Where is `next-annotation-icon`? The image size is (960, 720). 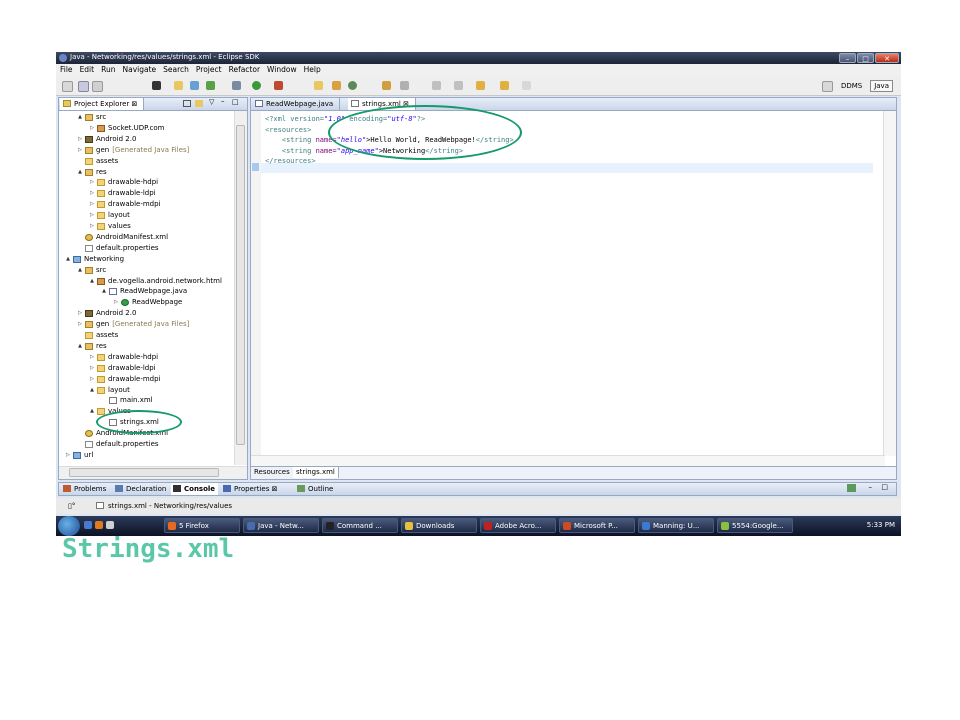 next-annotation-icon is located at coordinates (436, 85).